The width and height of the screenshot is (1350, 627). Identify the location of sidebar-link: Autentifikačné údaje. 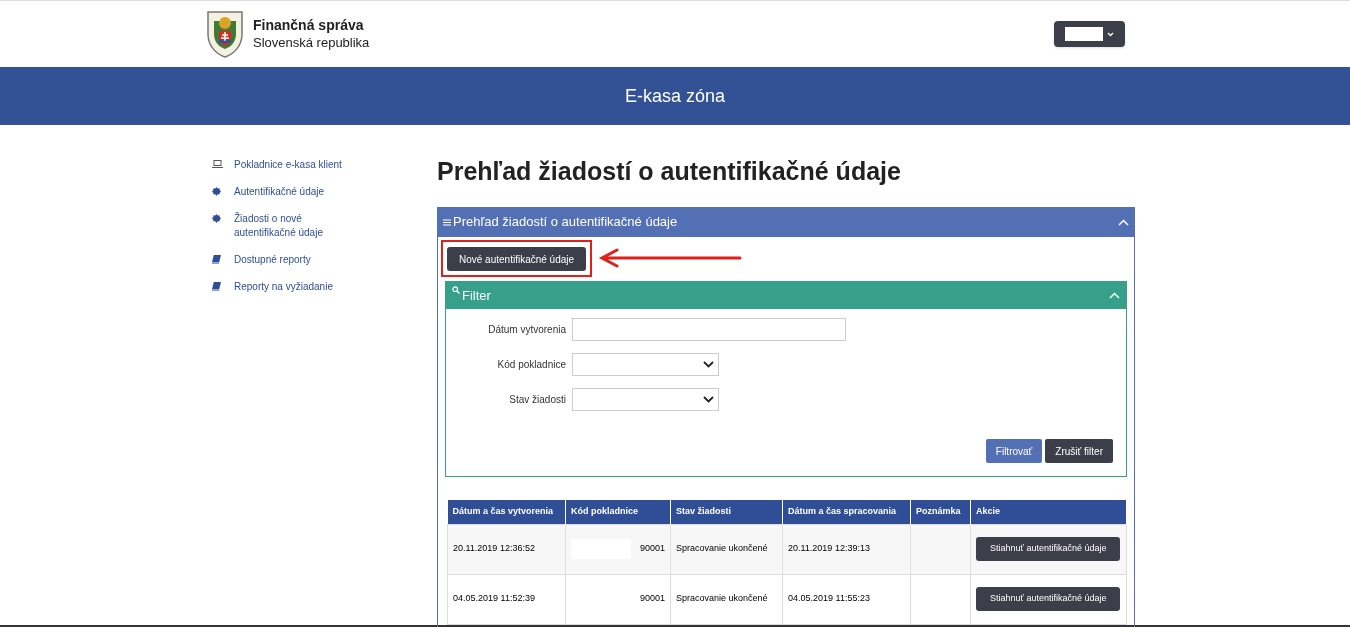
(289, 192).